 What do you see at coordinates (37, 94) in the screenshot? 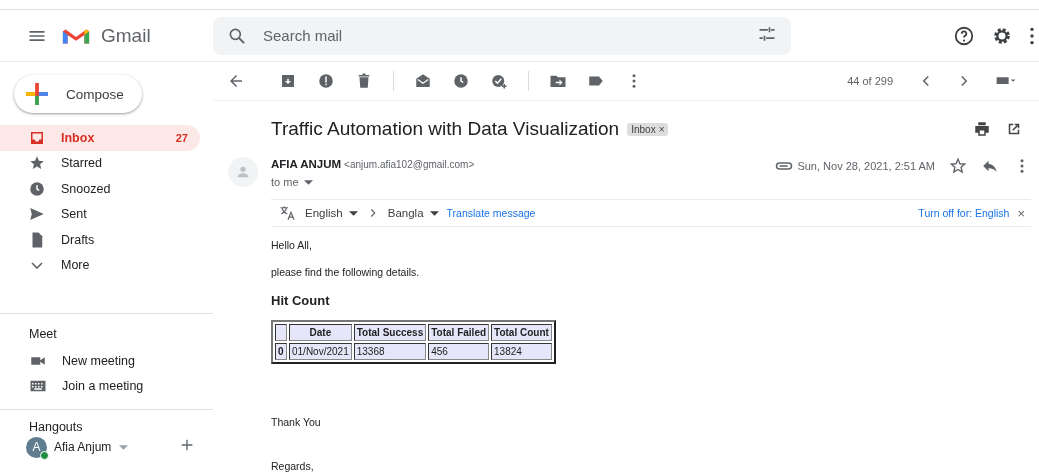
I see `plus-icon` at bounding box center [37, 94].